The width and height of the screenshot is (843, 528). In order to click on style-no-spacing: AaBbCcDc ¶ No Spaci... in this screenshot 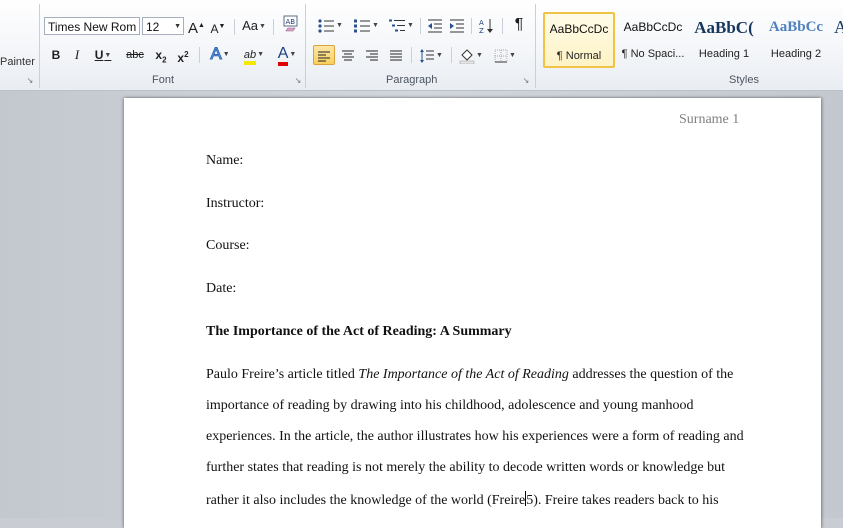, I will do `click(653, 40)`.